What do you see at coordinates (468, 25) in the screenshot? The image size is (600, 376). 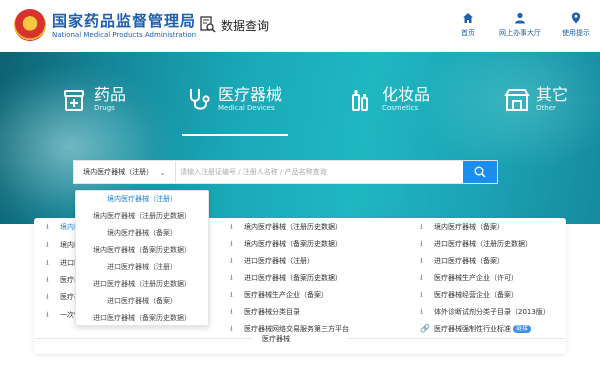 I see `nav-home: 首页` at bounding box center [468, 25].